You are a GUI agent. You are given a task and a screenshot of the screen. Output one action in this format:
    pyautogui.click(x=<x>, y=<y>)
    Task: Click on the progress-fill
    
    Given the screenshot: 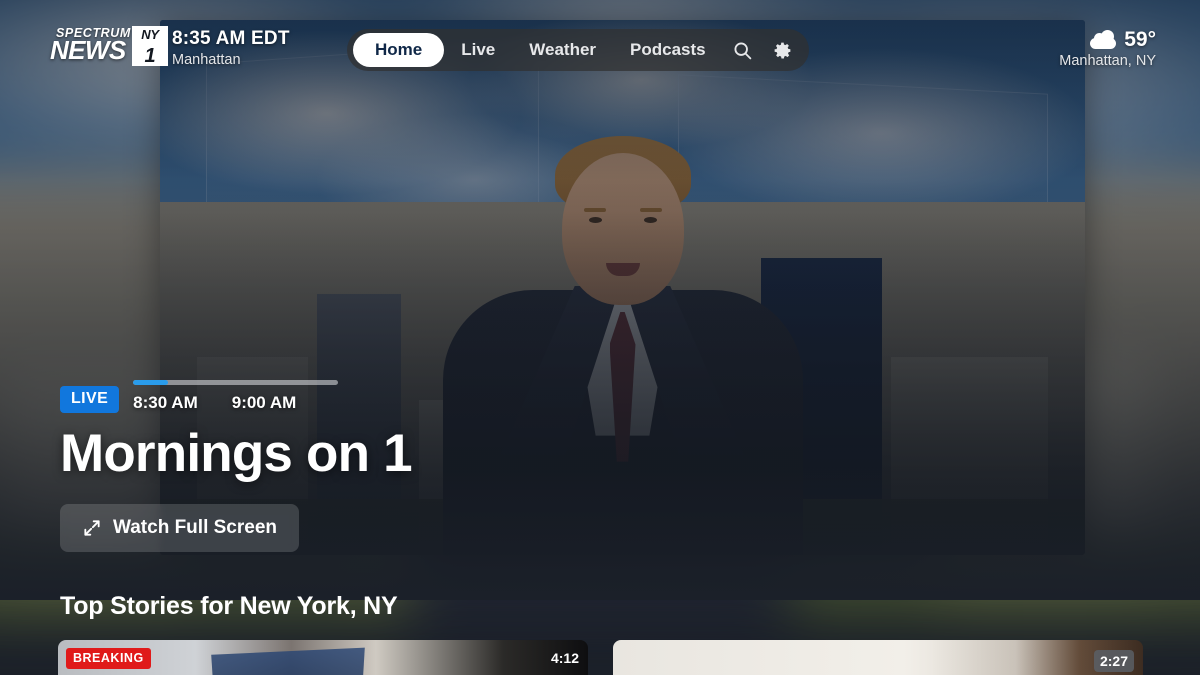 What is the action you would take?
    pyautogui.click(x=151, y=382)
    